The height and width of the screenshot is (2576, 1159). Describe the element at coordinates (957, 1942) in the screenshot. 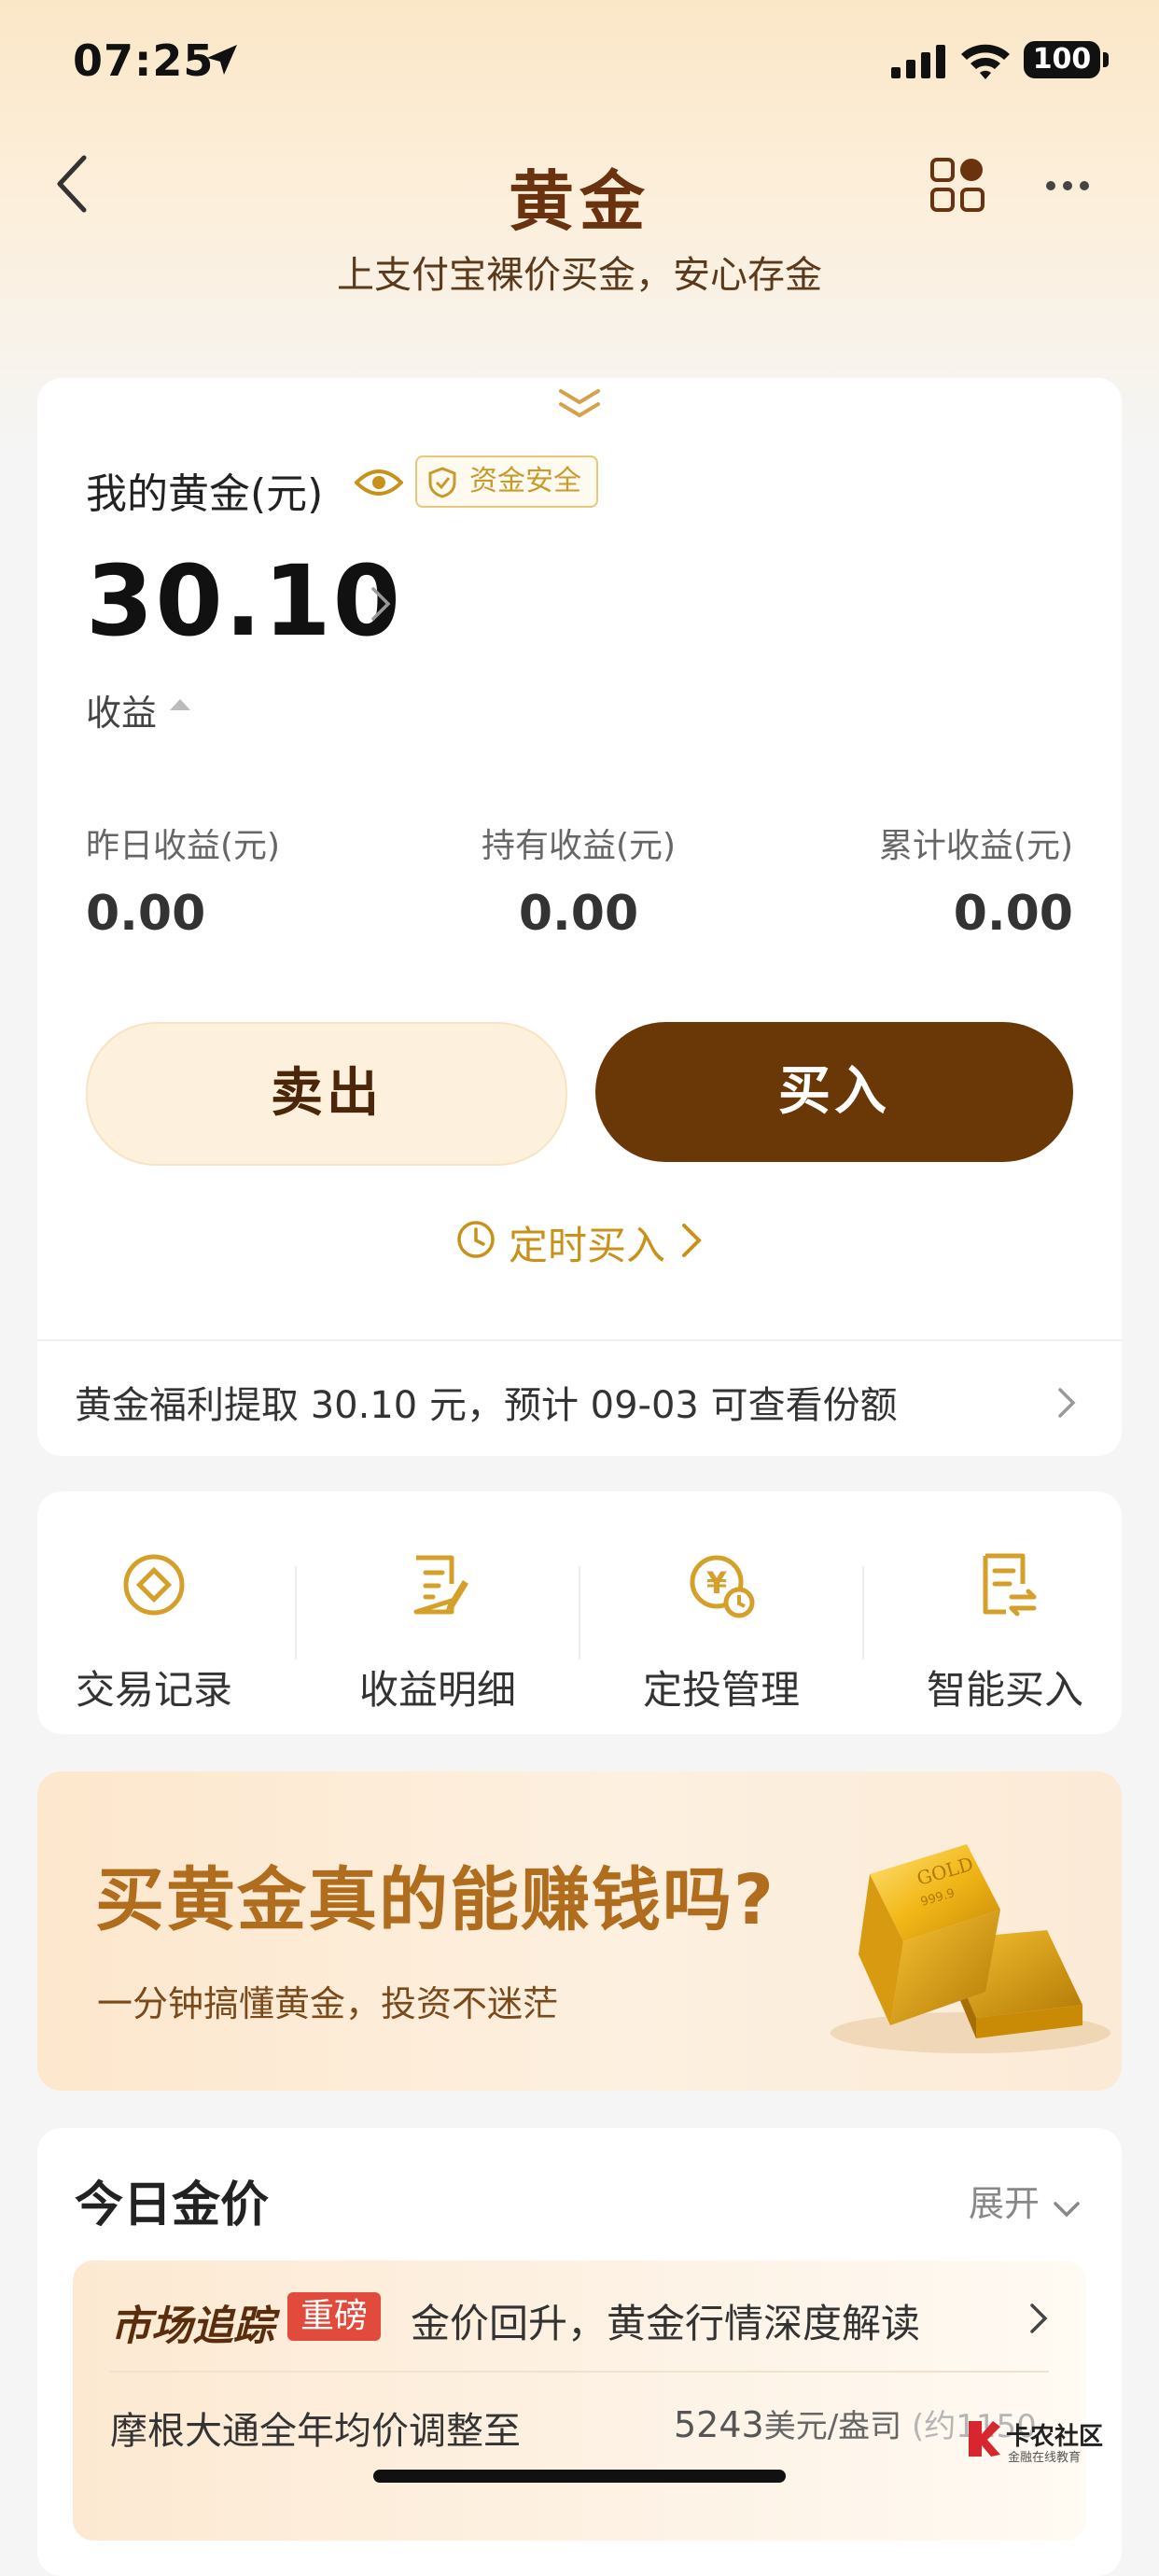

I see `gold-bars-image: GOLD 999.9` at that location.